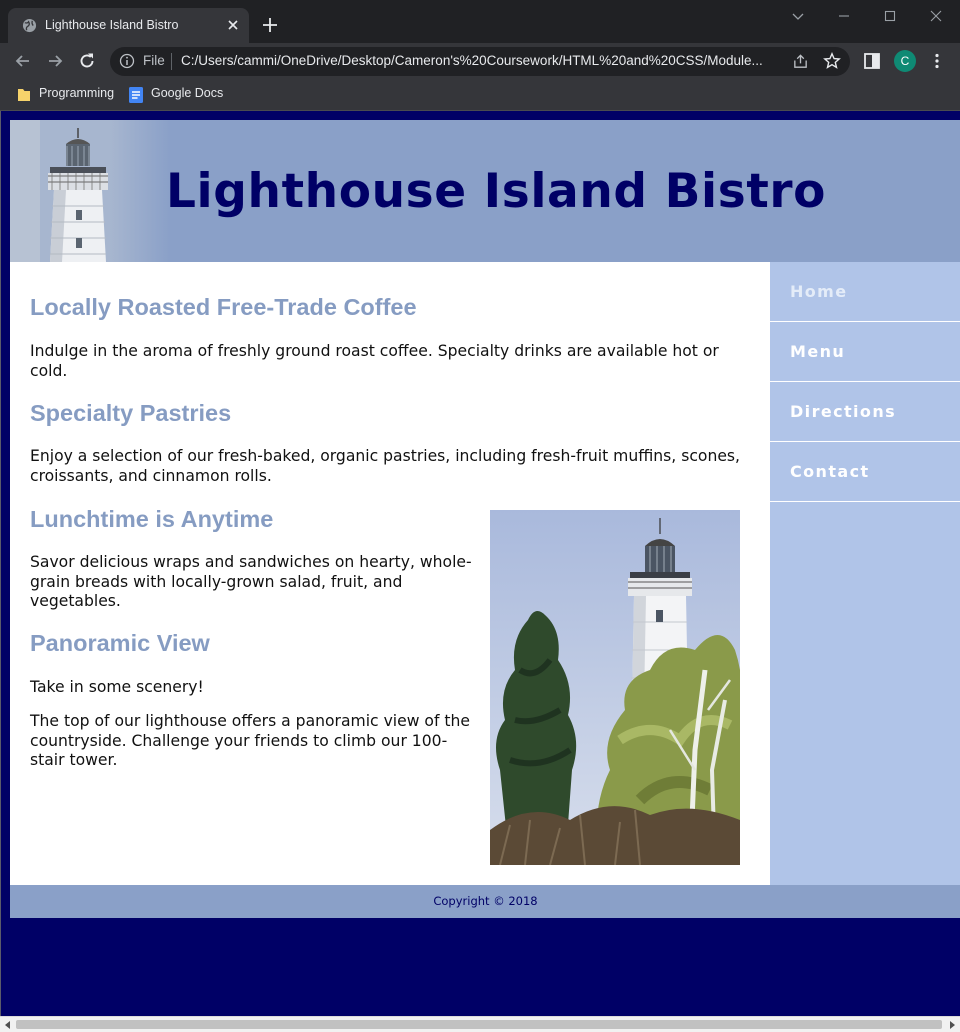 The height and width of the screenshot is (1032, 960). I want to click on lighthouse-photo, so click(615, 687).